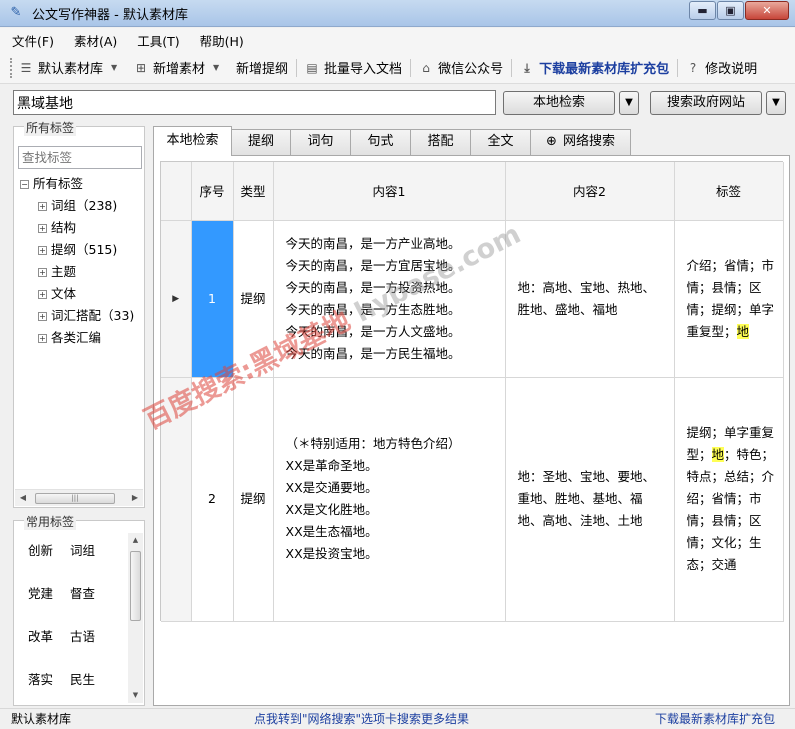 The width and height of the screenshot is (795, 729). I want to click on common-tag: 词组, so click(91, 558).